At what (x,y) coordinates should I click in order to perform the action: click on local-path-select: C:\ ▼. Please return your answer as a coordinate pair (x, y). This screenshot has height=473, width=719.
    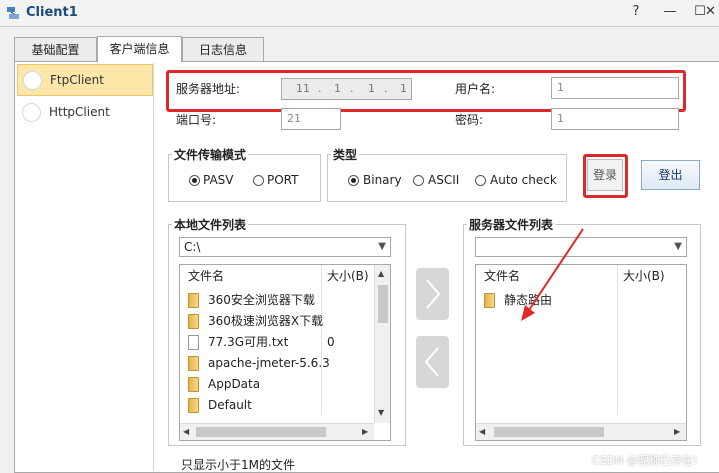
    Looking at the image, I should click on (285, 247).